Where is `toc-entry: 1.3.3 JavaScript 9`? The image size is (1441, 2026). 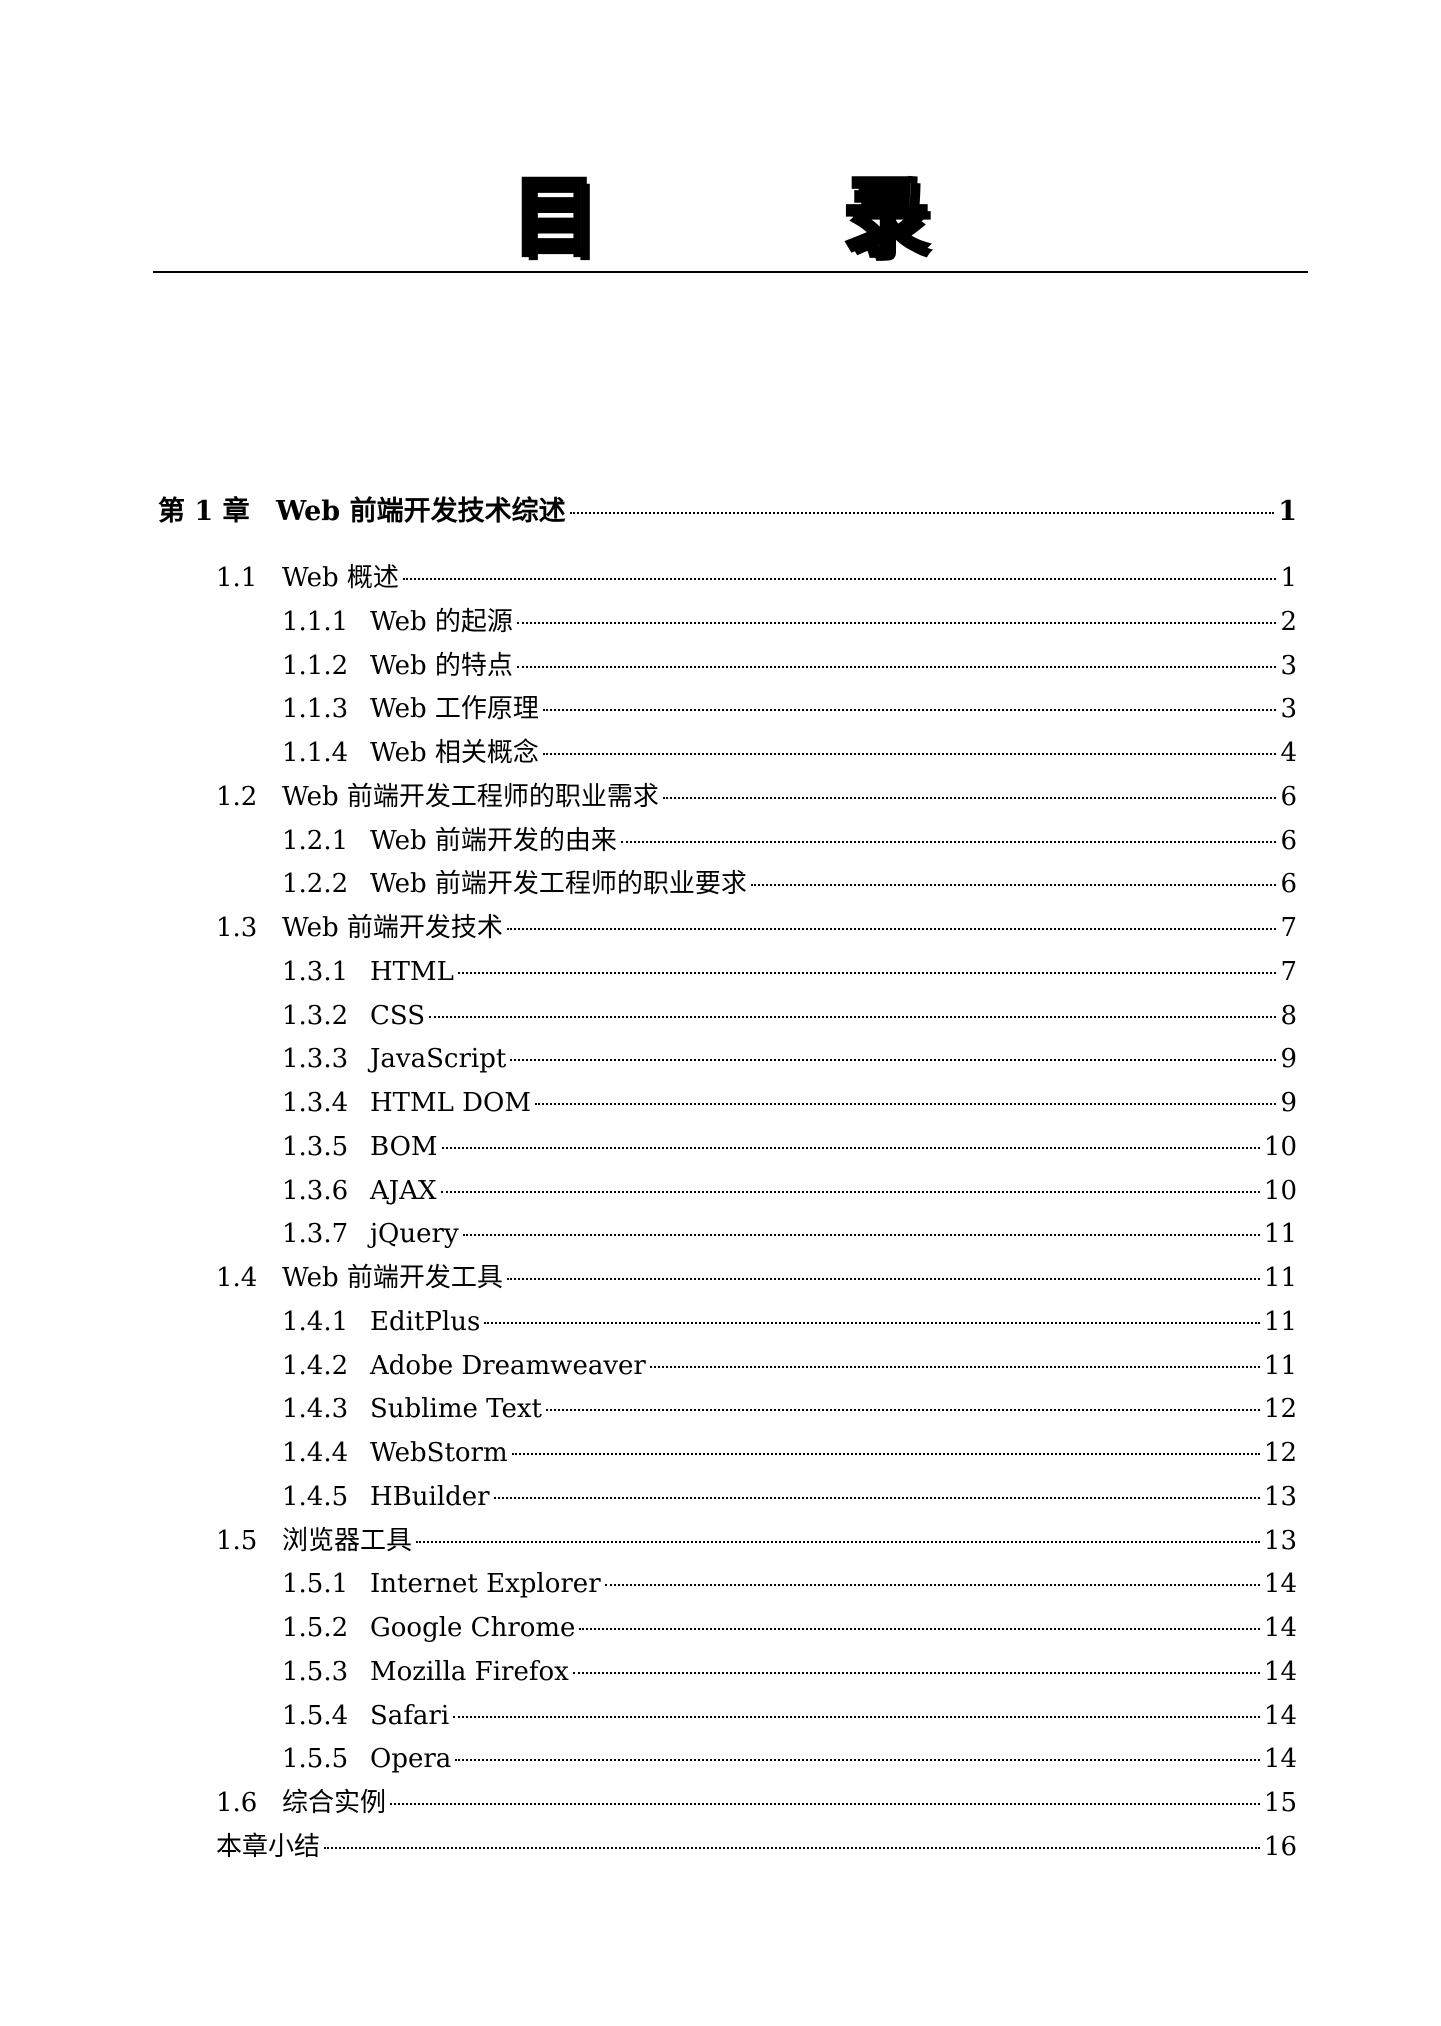
toc-entry: 1.3.3 JavaScript 9 is located at coordinates (720, 1059).